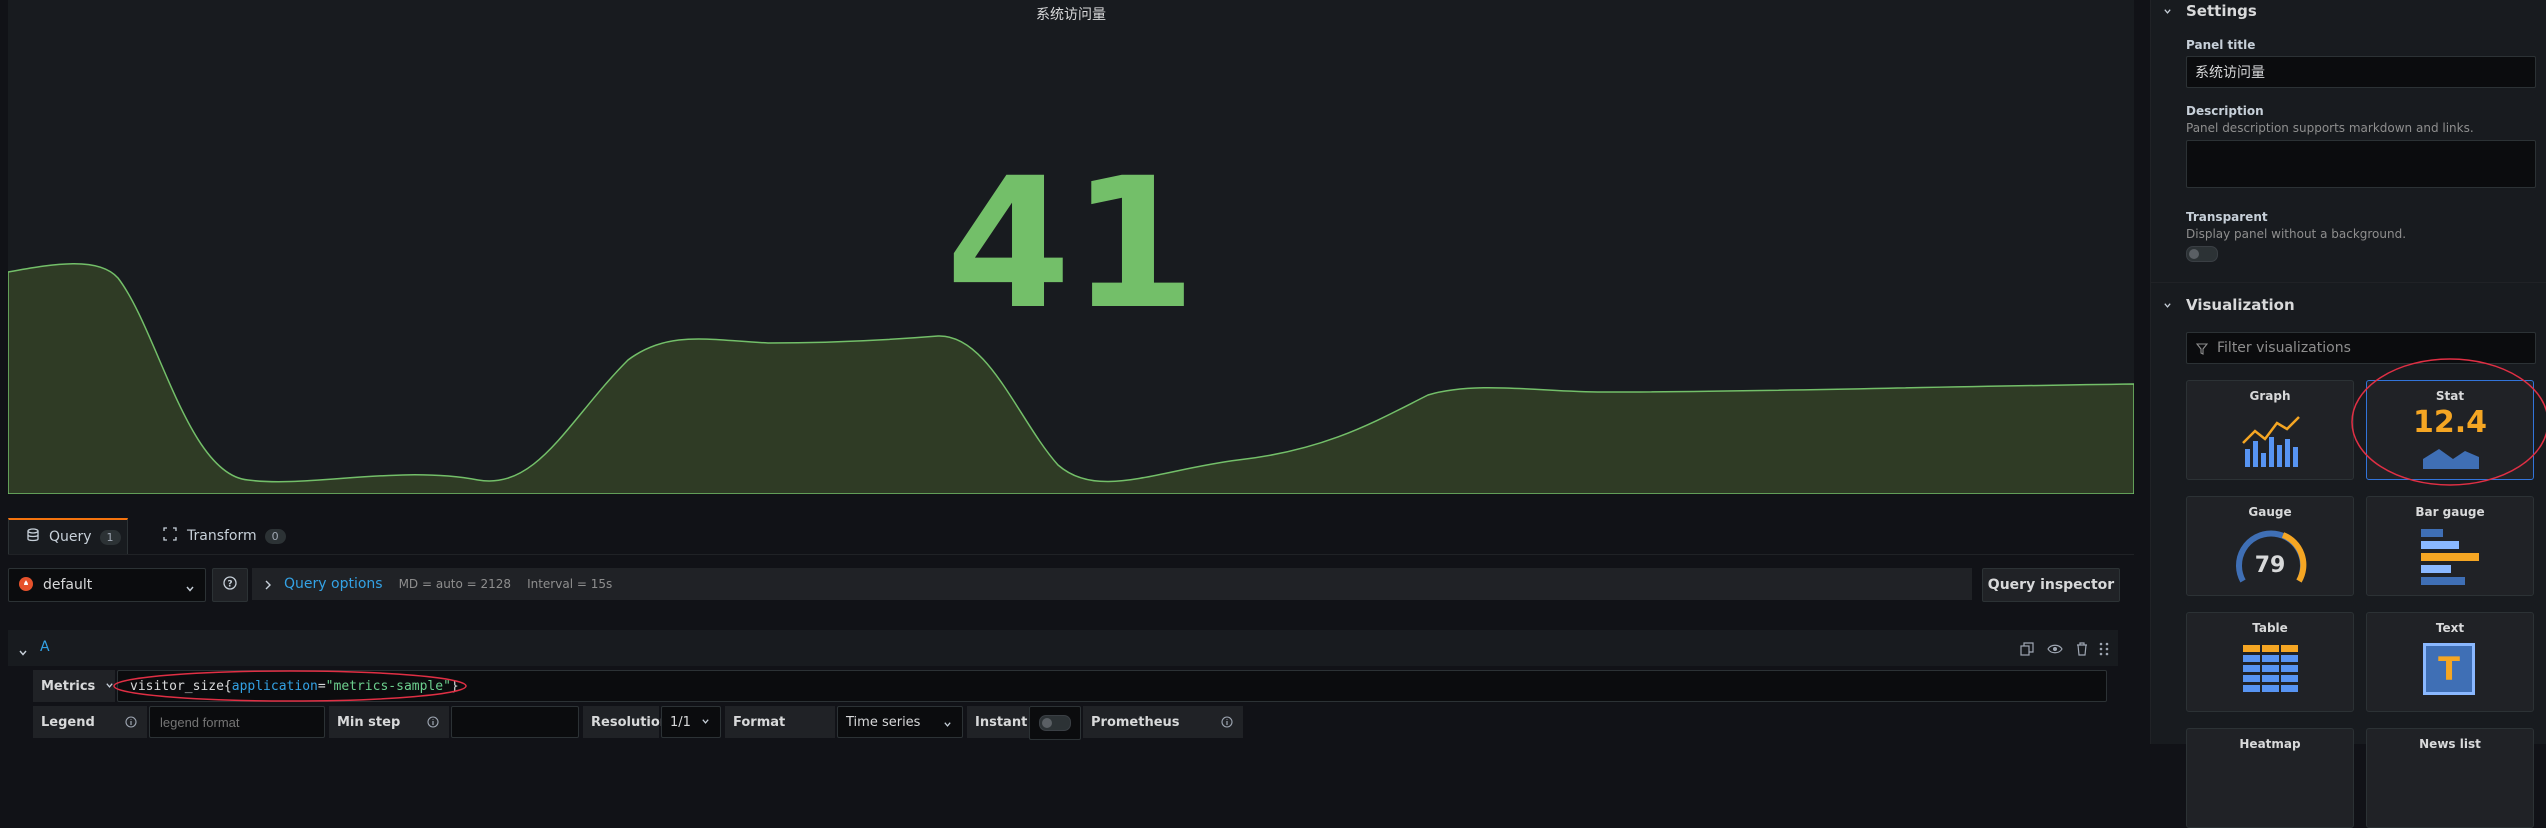  Describe the element at coordinates (2270, 744) in the screenshot. I see `viz-card-heatmap-name: Heatmap` at that location.